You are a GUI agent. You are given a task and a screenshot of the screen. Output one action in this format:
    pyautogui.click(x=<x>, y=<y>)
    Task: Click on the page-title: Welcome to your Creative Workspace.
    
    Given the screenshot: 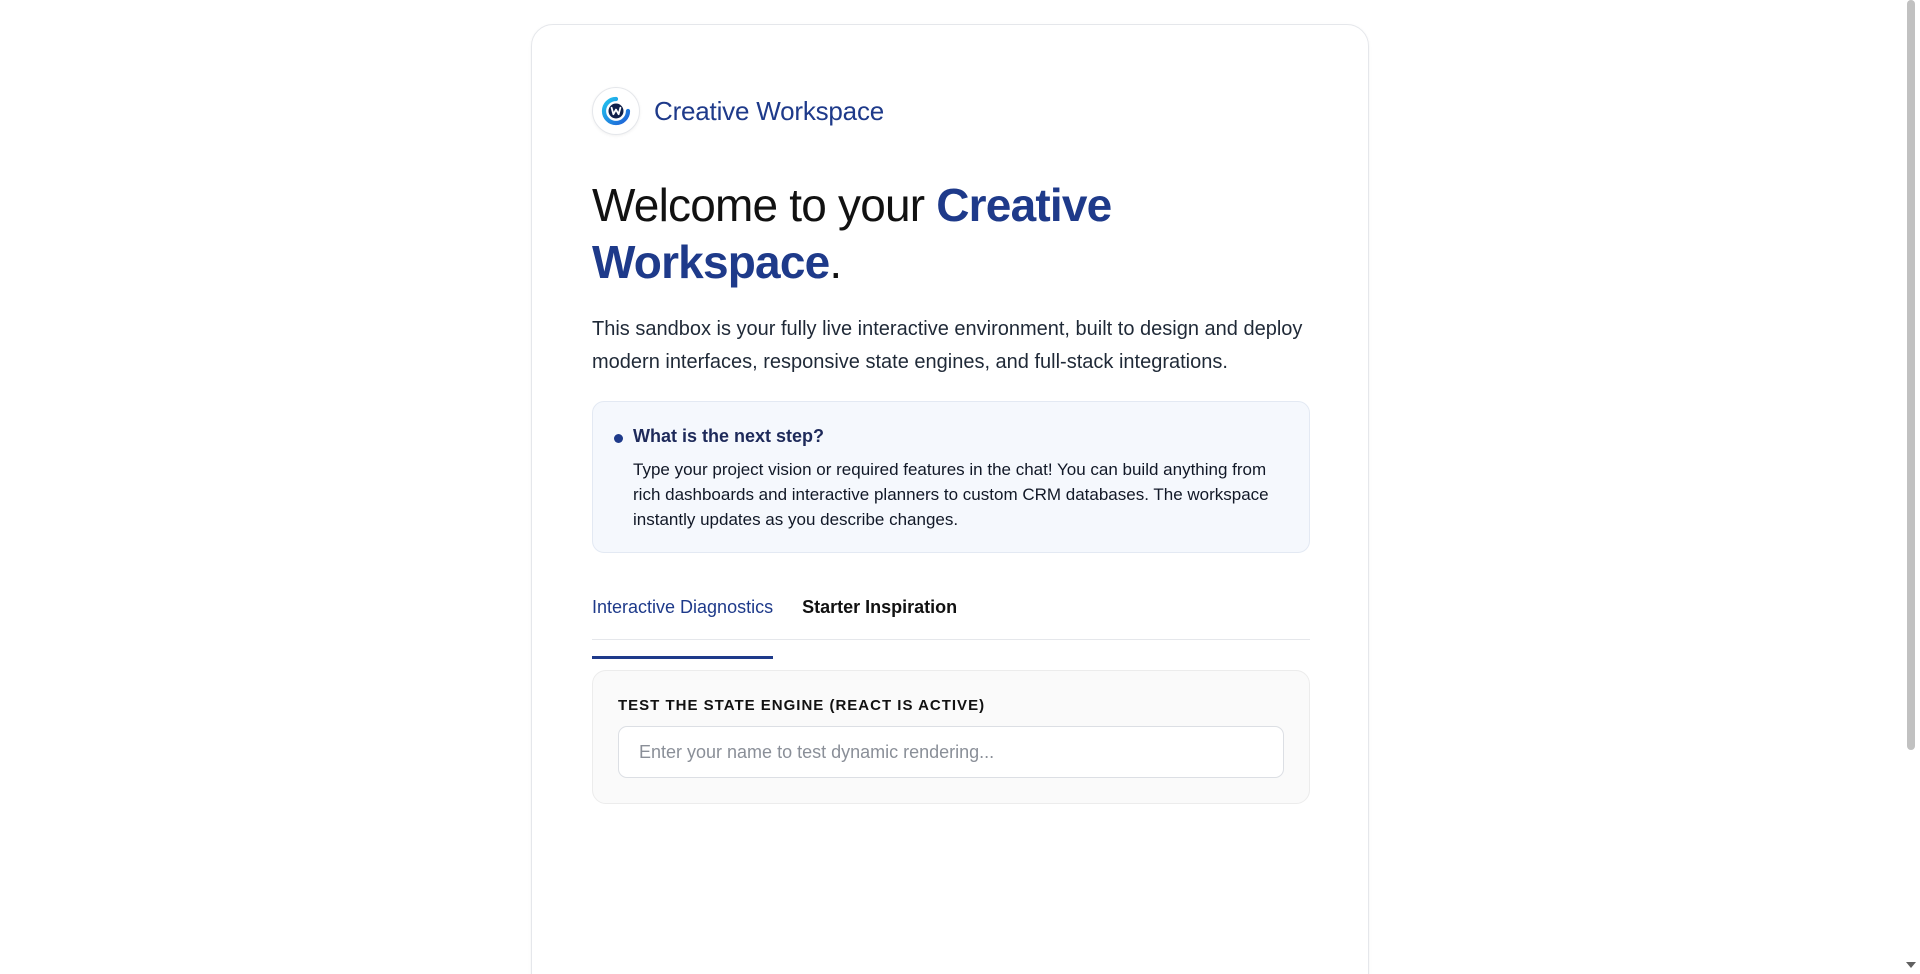 What is the action you would take?
    pyautogui.click(x=951, y=234)
    